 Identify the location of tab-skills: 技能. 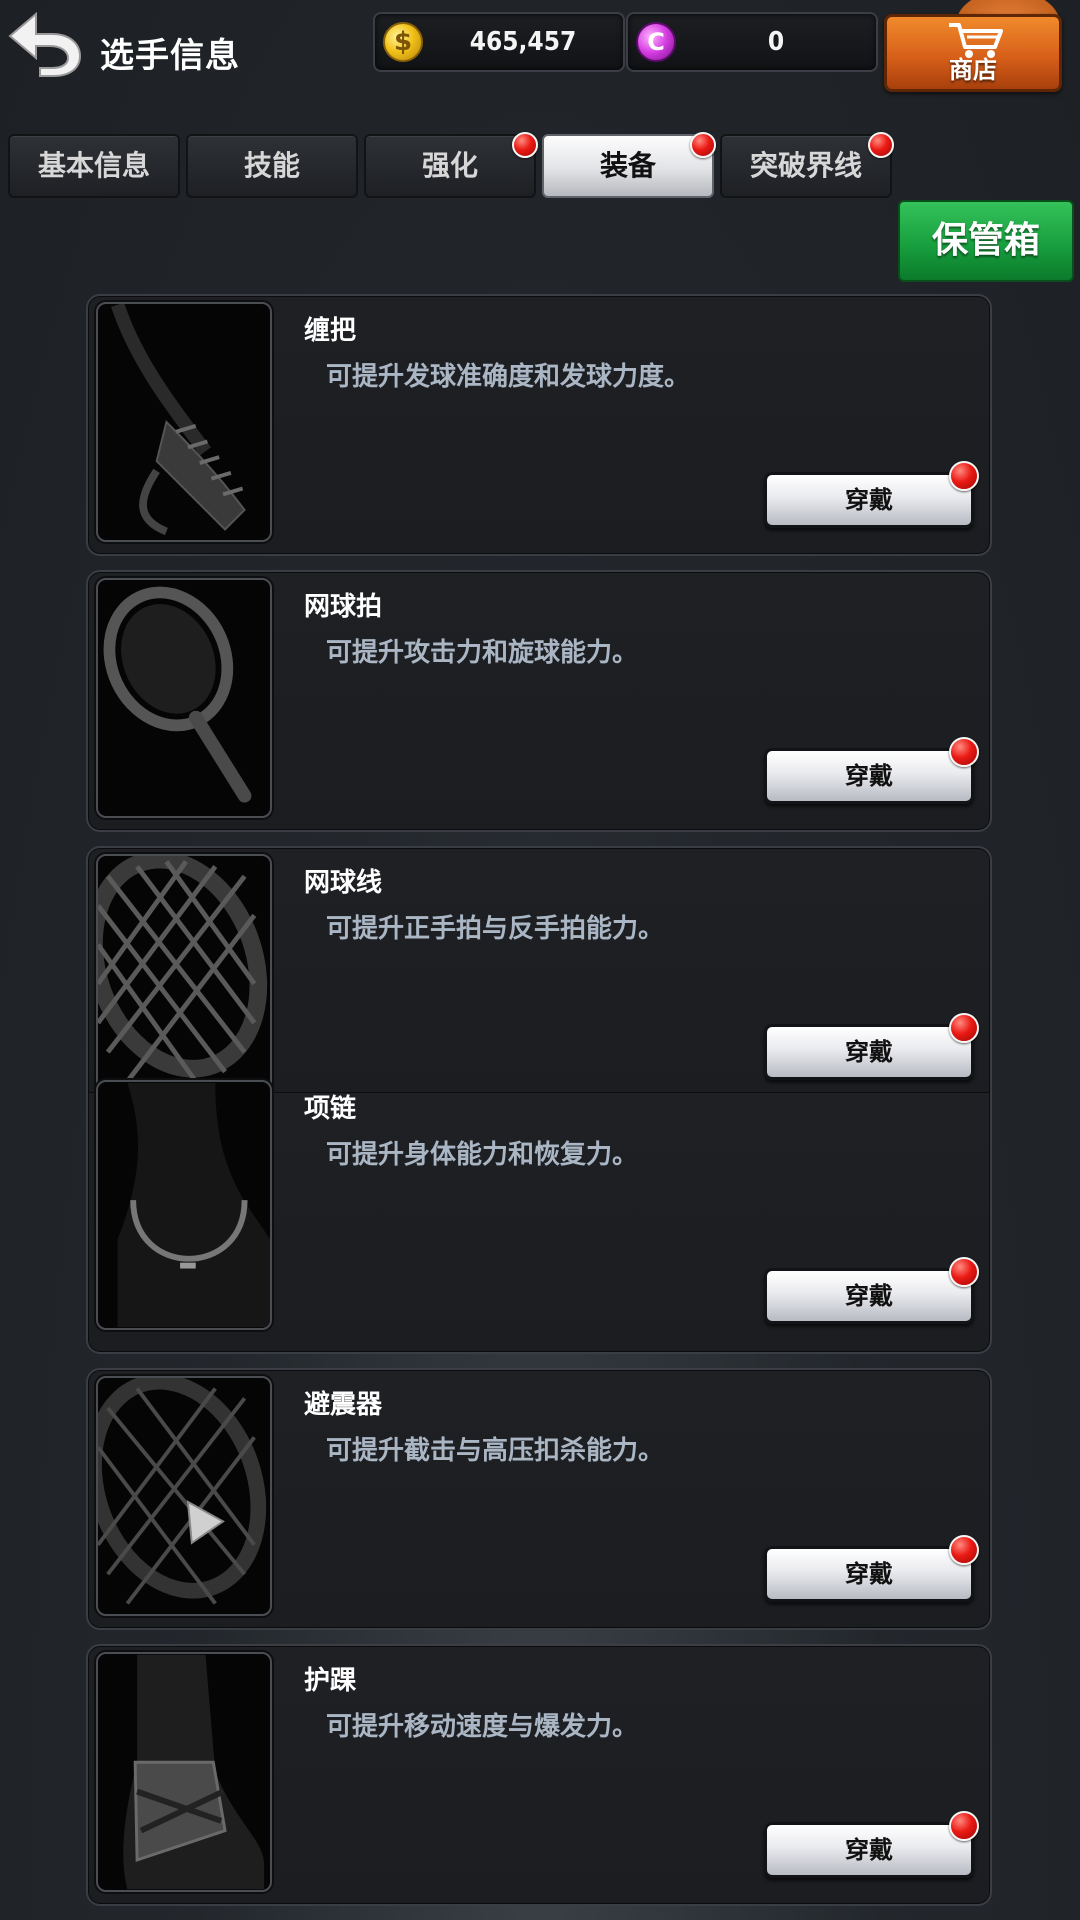
(272, 166).